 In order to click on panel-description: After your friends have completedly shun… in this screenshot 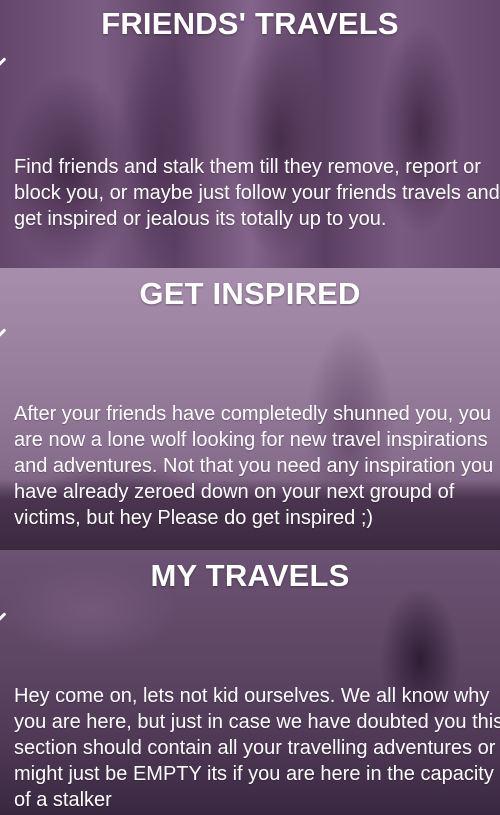, I will do `click(254, 466)`.